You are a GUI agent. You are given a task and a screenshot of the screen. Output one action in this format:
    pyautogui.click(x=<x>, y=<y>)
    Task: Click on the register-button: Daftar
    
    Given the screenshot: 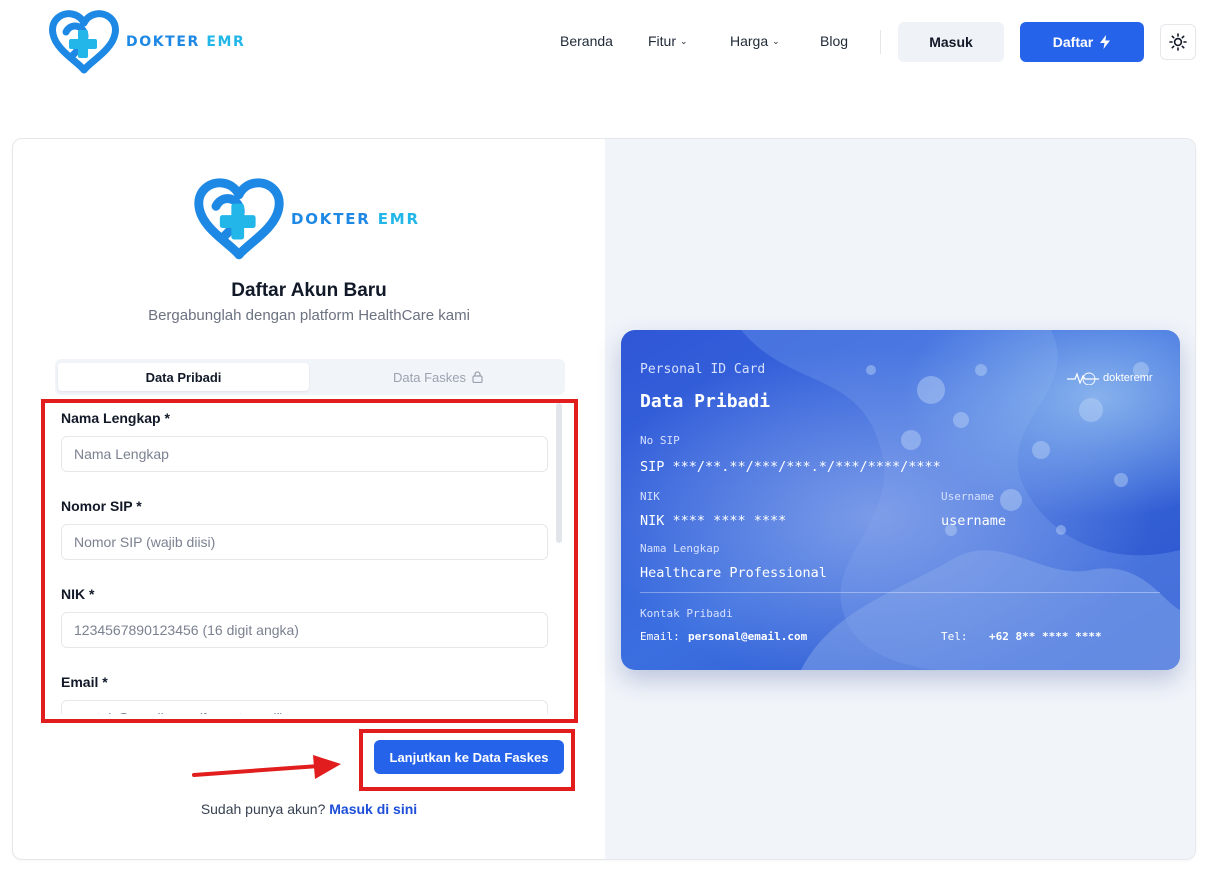 What is the action you would take?
    pyautogui.click(x=1082, y=42)
    